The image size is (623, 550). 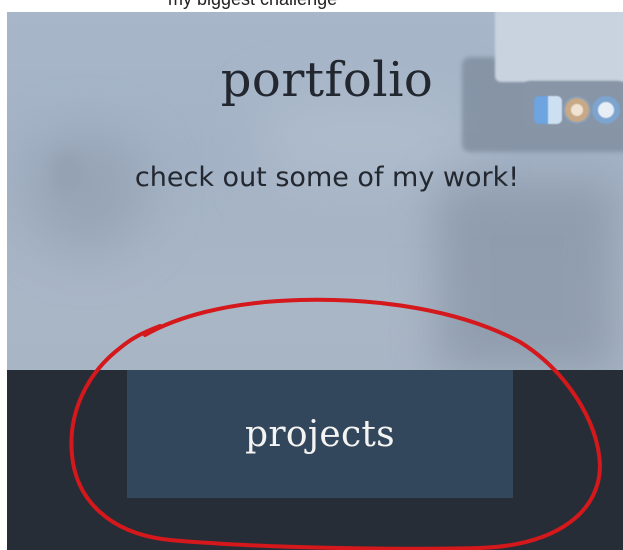 What do you see at coordinates (527, 276) in the screenshot?
I see `background-blur` at bounding box center [527, 276].